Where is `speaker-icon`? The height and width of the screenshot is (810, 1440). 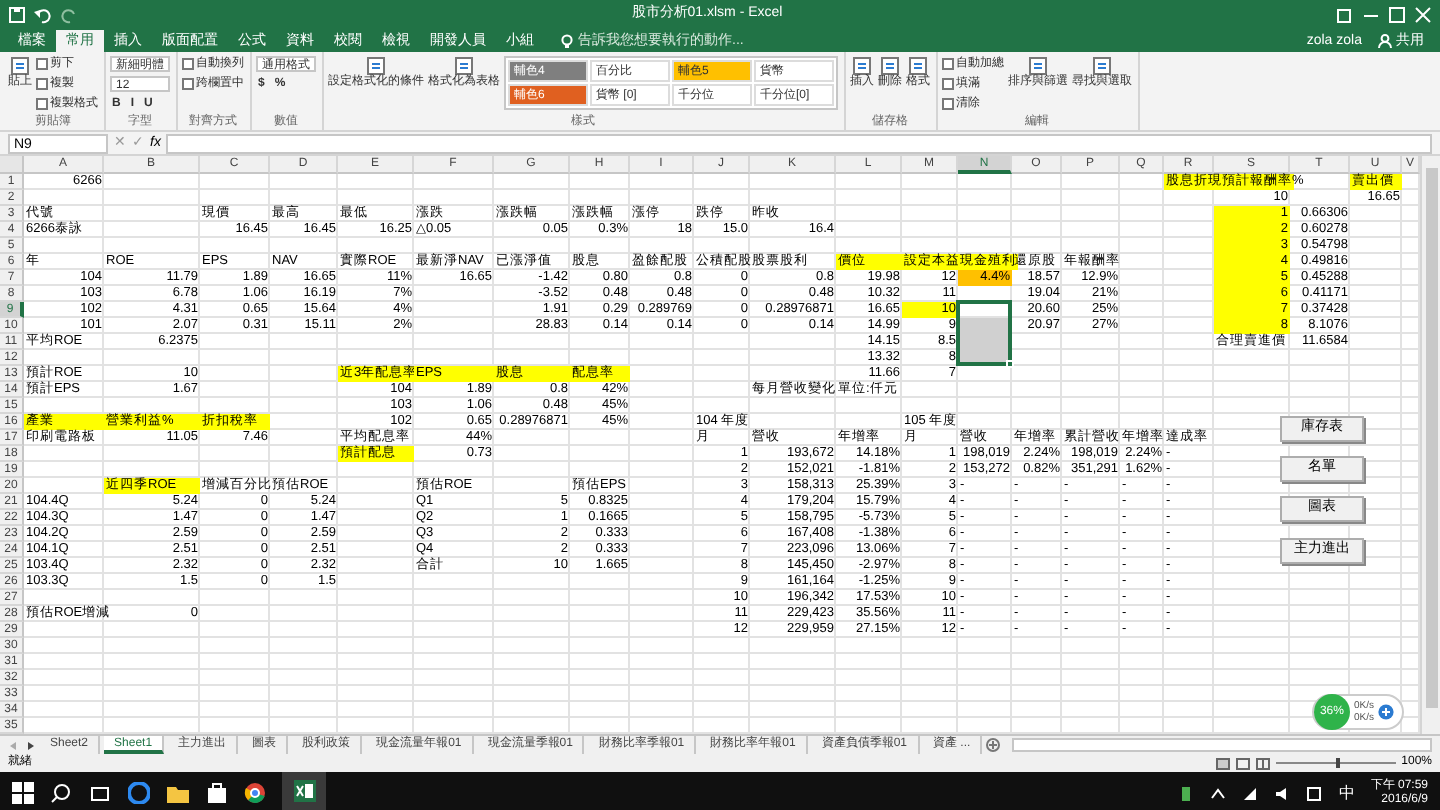
speaker-icon is located at coordinates (1282, 793).